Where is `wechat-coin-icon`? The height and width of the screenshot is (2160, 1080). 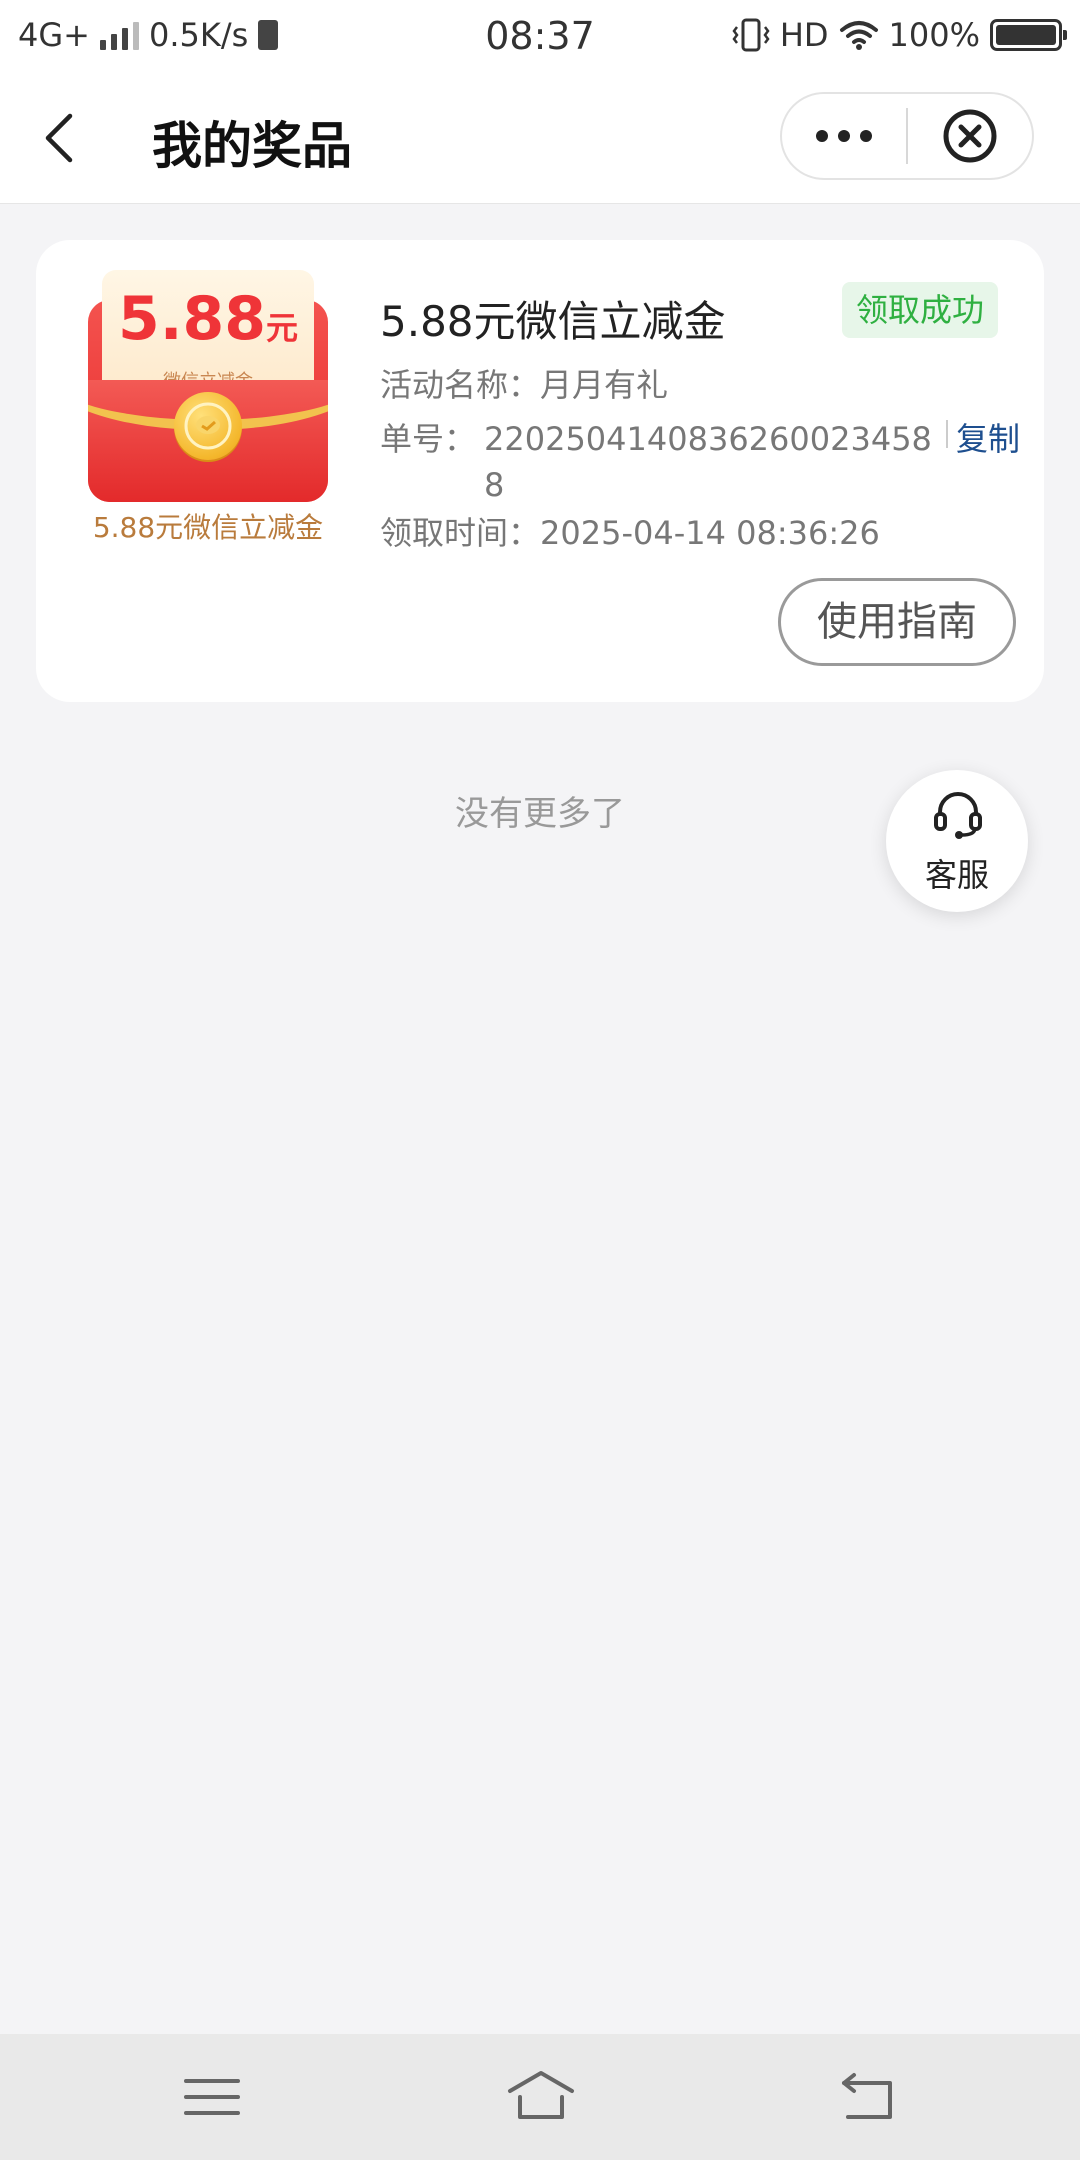 wechat-coin-icon is located at coordinates (208, 426).